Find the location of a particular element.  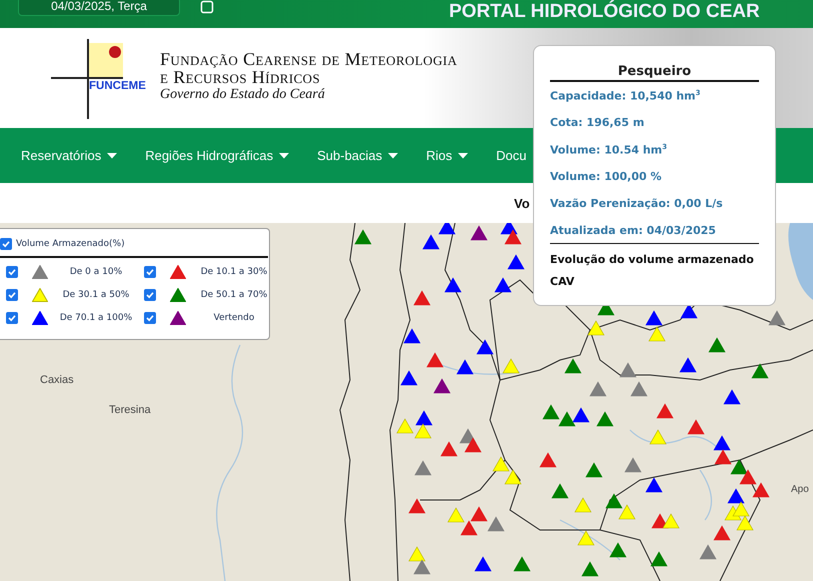

popup-link: CAV is located at coordinates (654, 281).